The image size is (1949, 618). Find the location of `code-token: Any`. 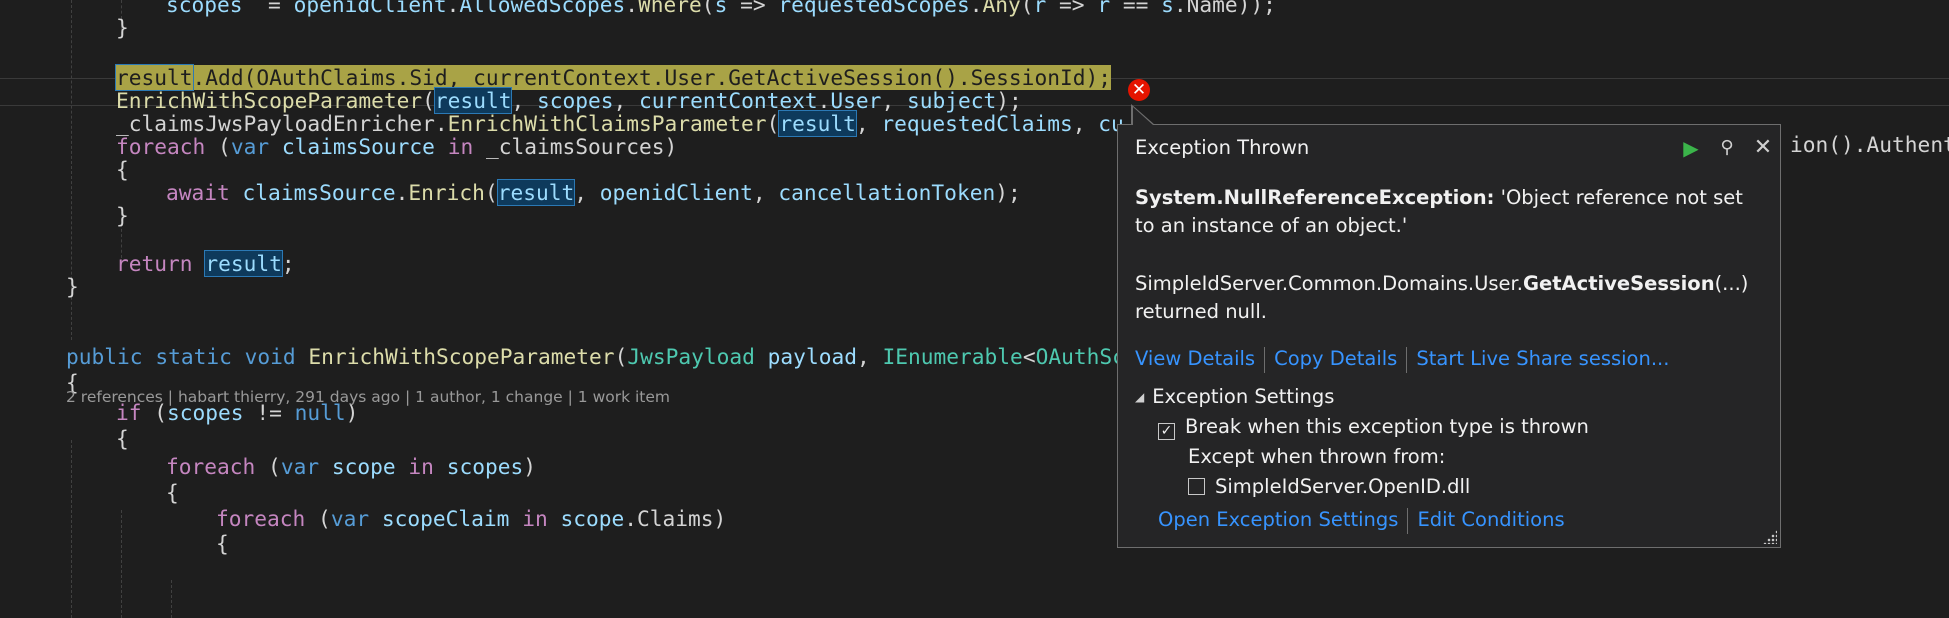

code-token: Any is located at coordinates (1001, 8).